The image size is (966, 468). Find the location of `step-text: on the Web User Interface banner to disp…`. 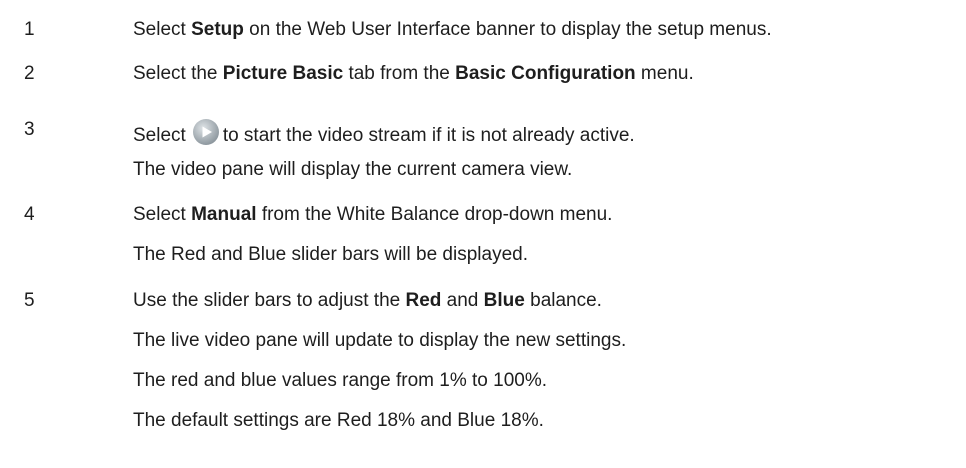

step-text: on the Web User Interface banner to disp… is located at coordinates (507, 29).